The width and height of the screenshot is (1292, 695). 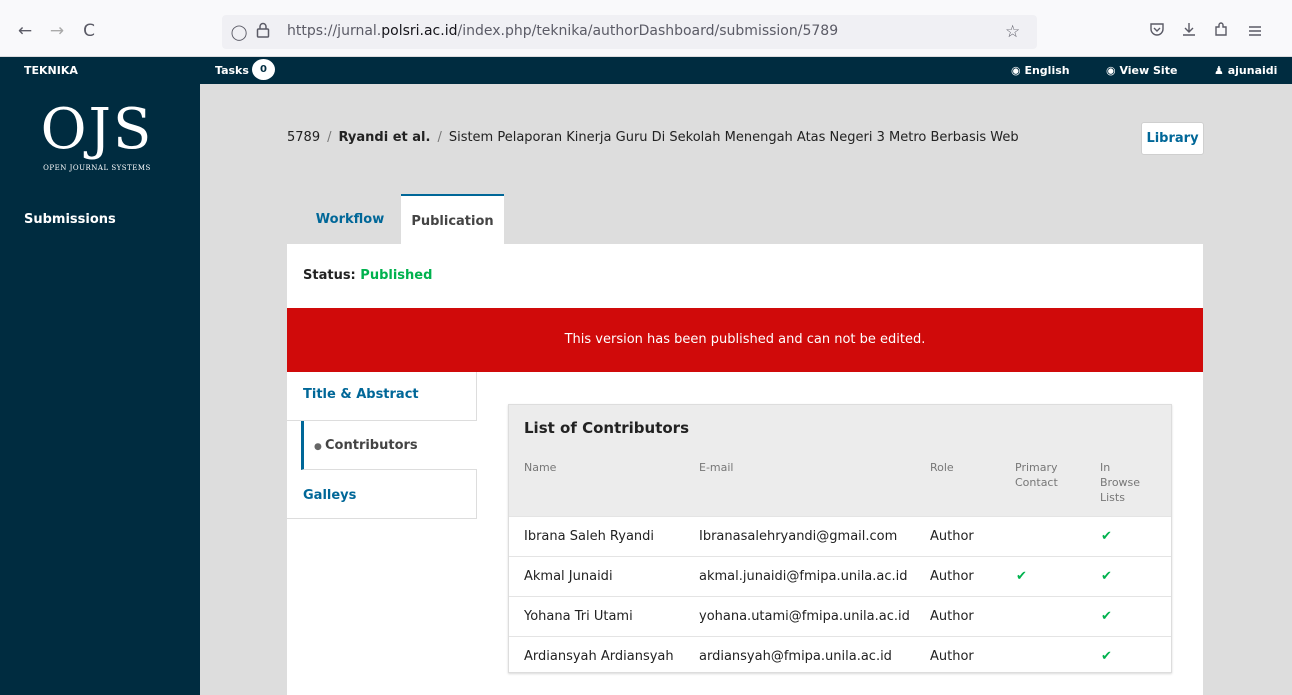 What do you see at coordinates (1172, 138) in the screenshot?
I see `library-button: Library` at bounding box center [1172, 138].